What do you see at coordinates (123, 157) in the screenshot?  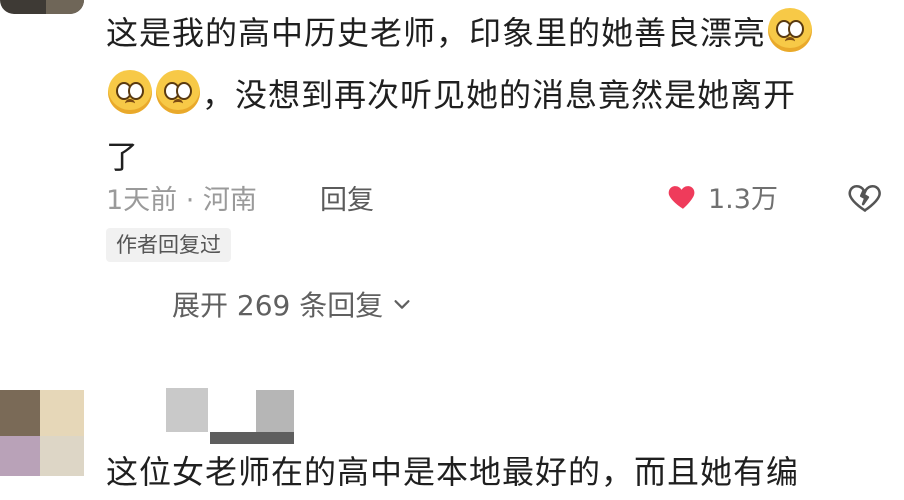 I see `comment-line3: 了` at bounding box center [123, 157].